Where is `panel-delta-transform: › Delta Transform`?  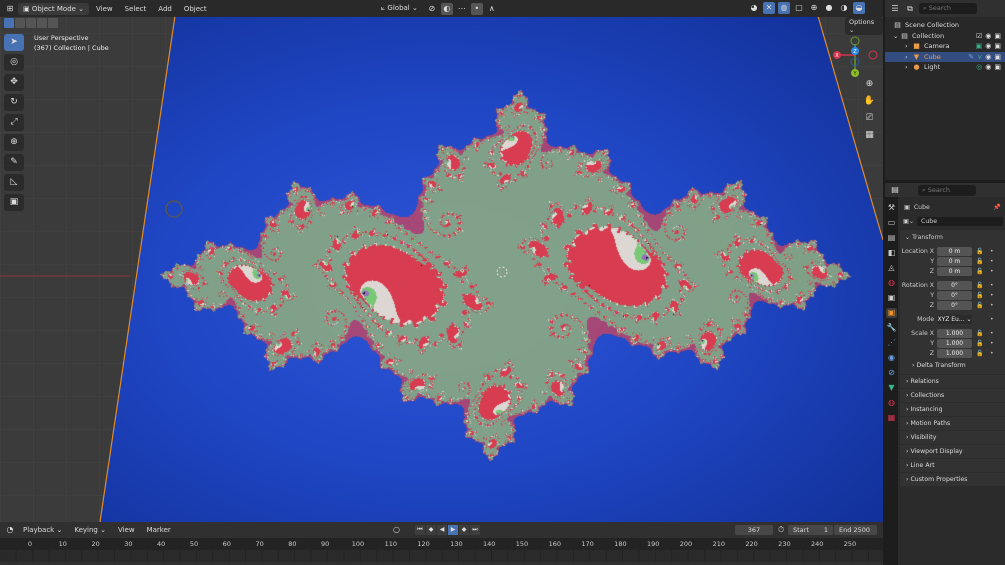
panel-delta-transform: › Delta Transform is located at coordinates (952, 365).